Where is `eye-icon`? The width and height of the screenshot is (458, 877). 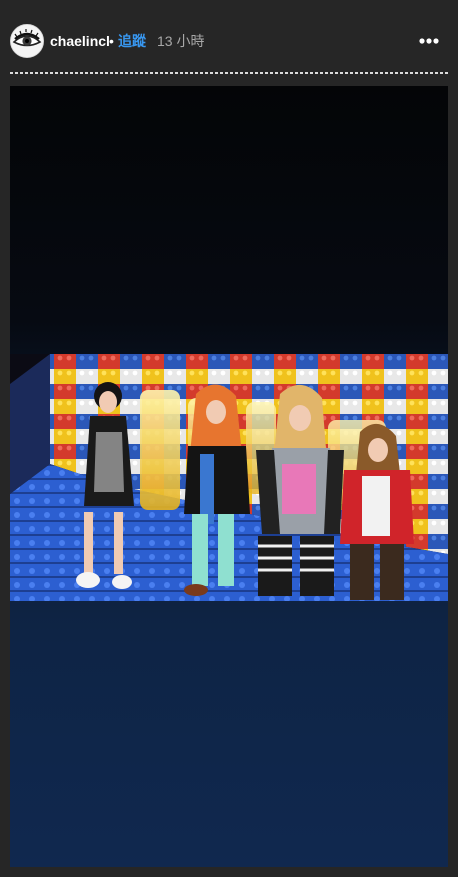 eye-icon is located at coordinates (27, 41).